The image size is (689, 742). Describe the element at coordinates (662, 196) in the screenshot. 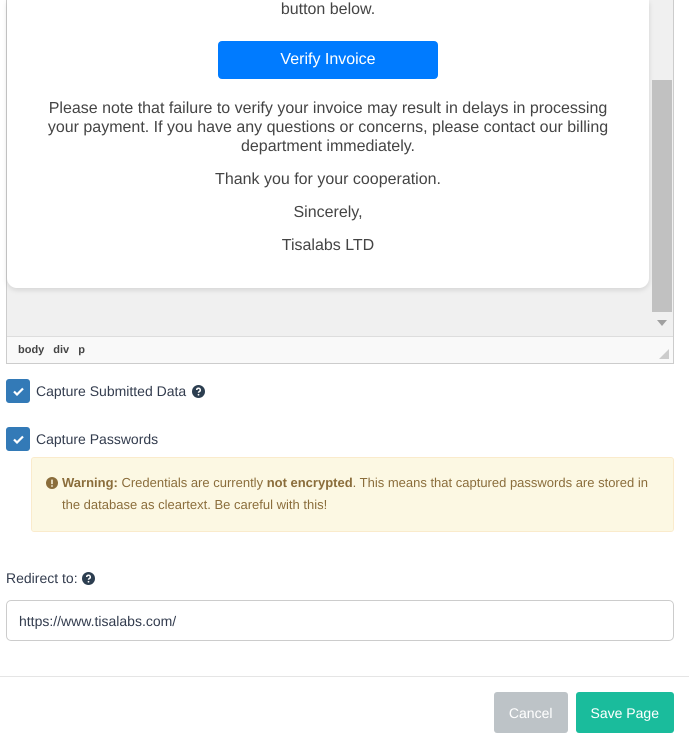

I see `scrollbar-thumb` at that location.